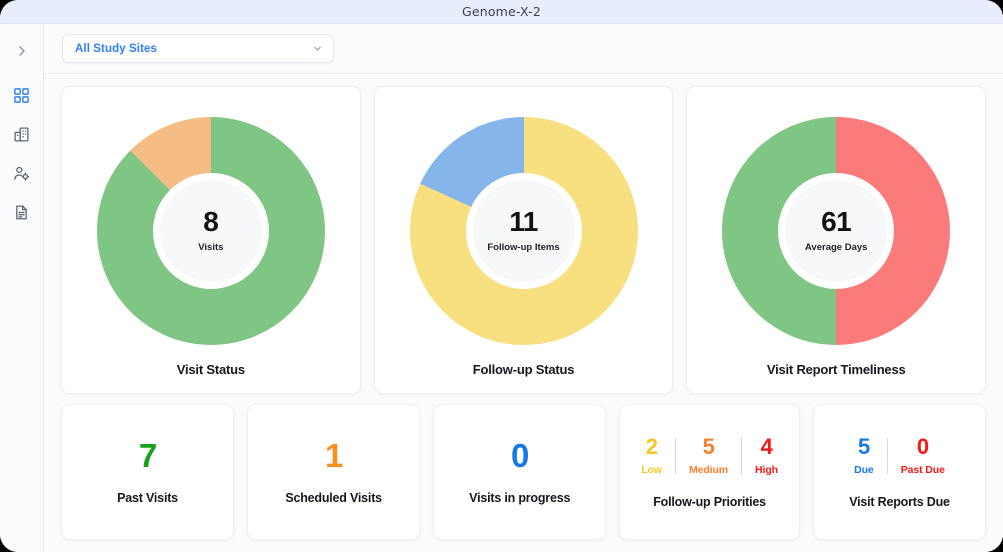 The width and height of the screenshot is (1003, 552). What do you see at coordinates (520, 498) in the screenshot?
I see `stat-label: Visits in progress` at bounding box center [520, 498].